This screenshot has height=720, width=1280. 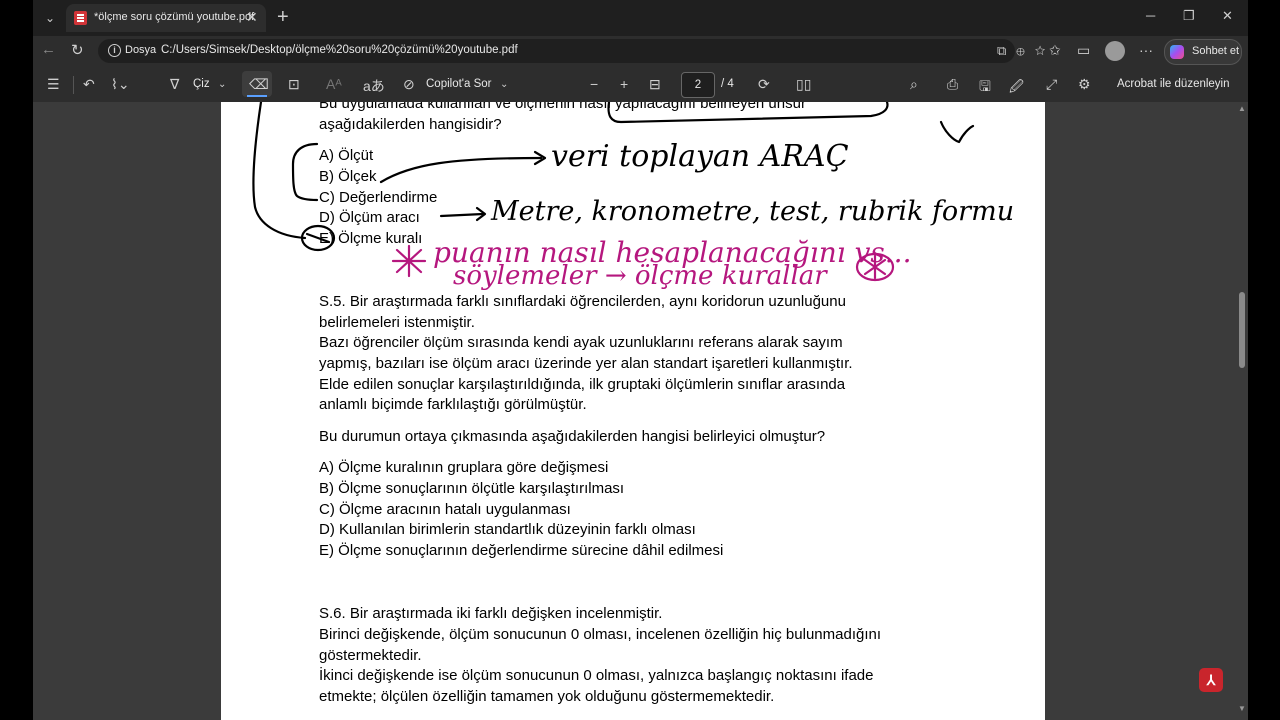 I want to click on print-icon: ⎙, so click(x=952, y=84).